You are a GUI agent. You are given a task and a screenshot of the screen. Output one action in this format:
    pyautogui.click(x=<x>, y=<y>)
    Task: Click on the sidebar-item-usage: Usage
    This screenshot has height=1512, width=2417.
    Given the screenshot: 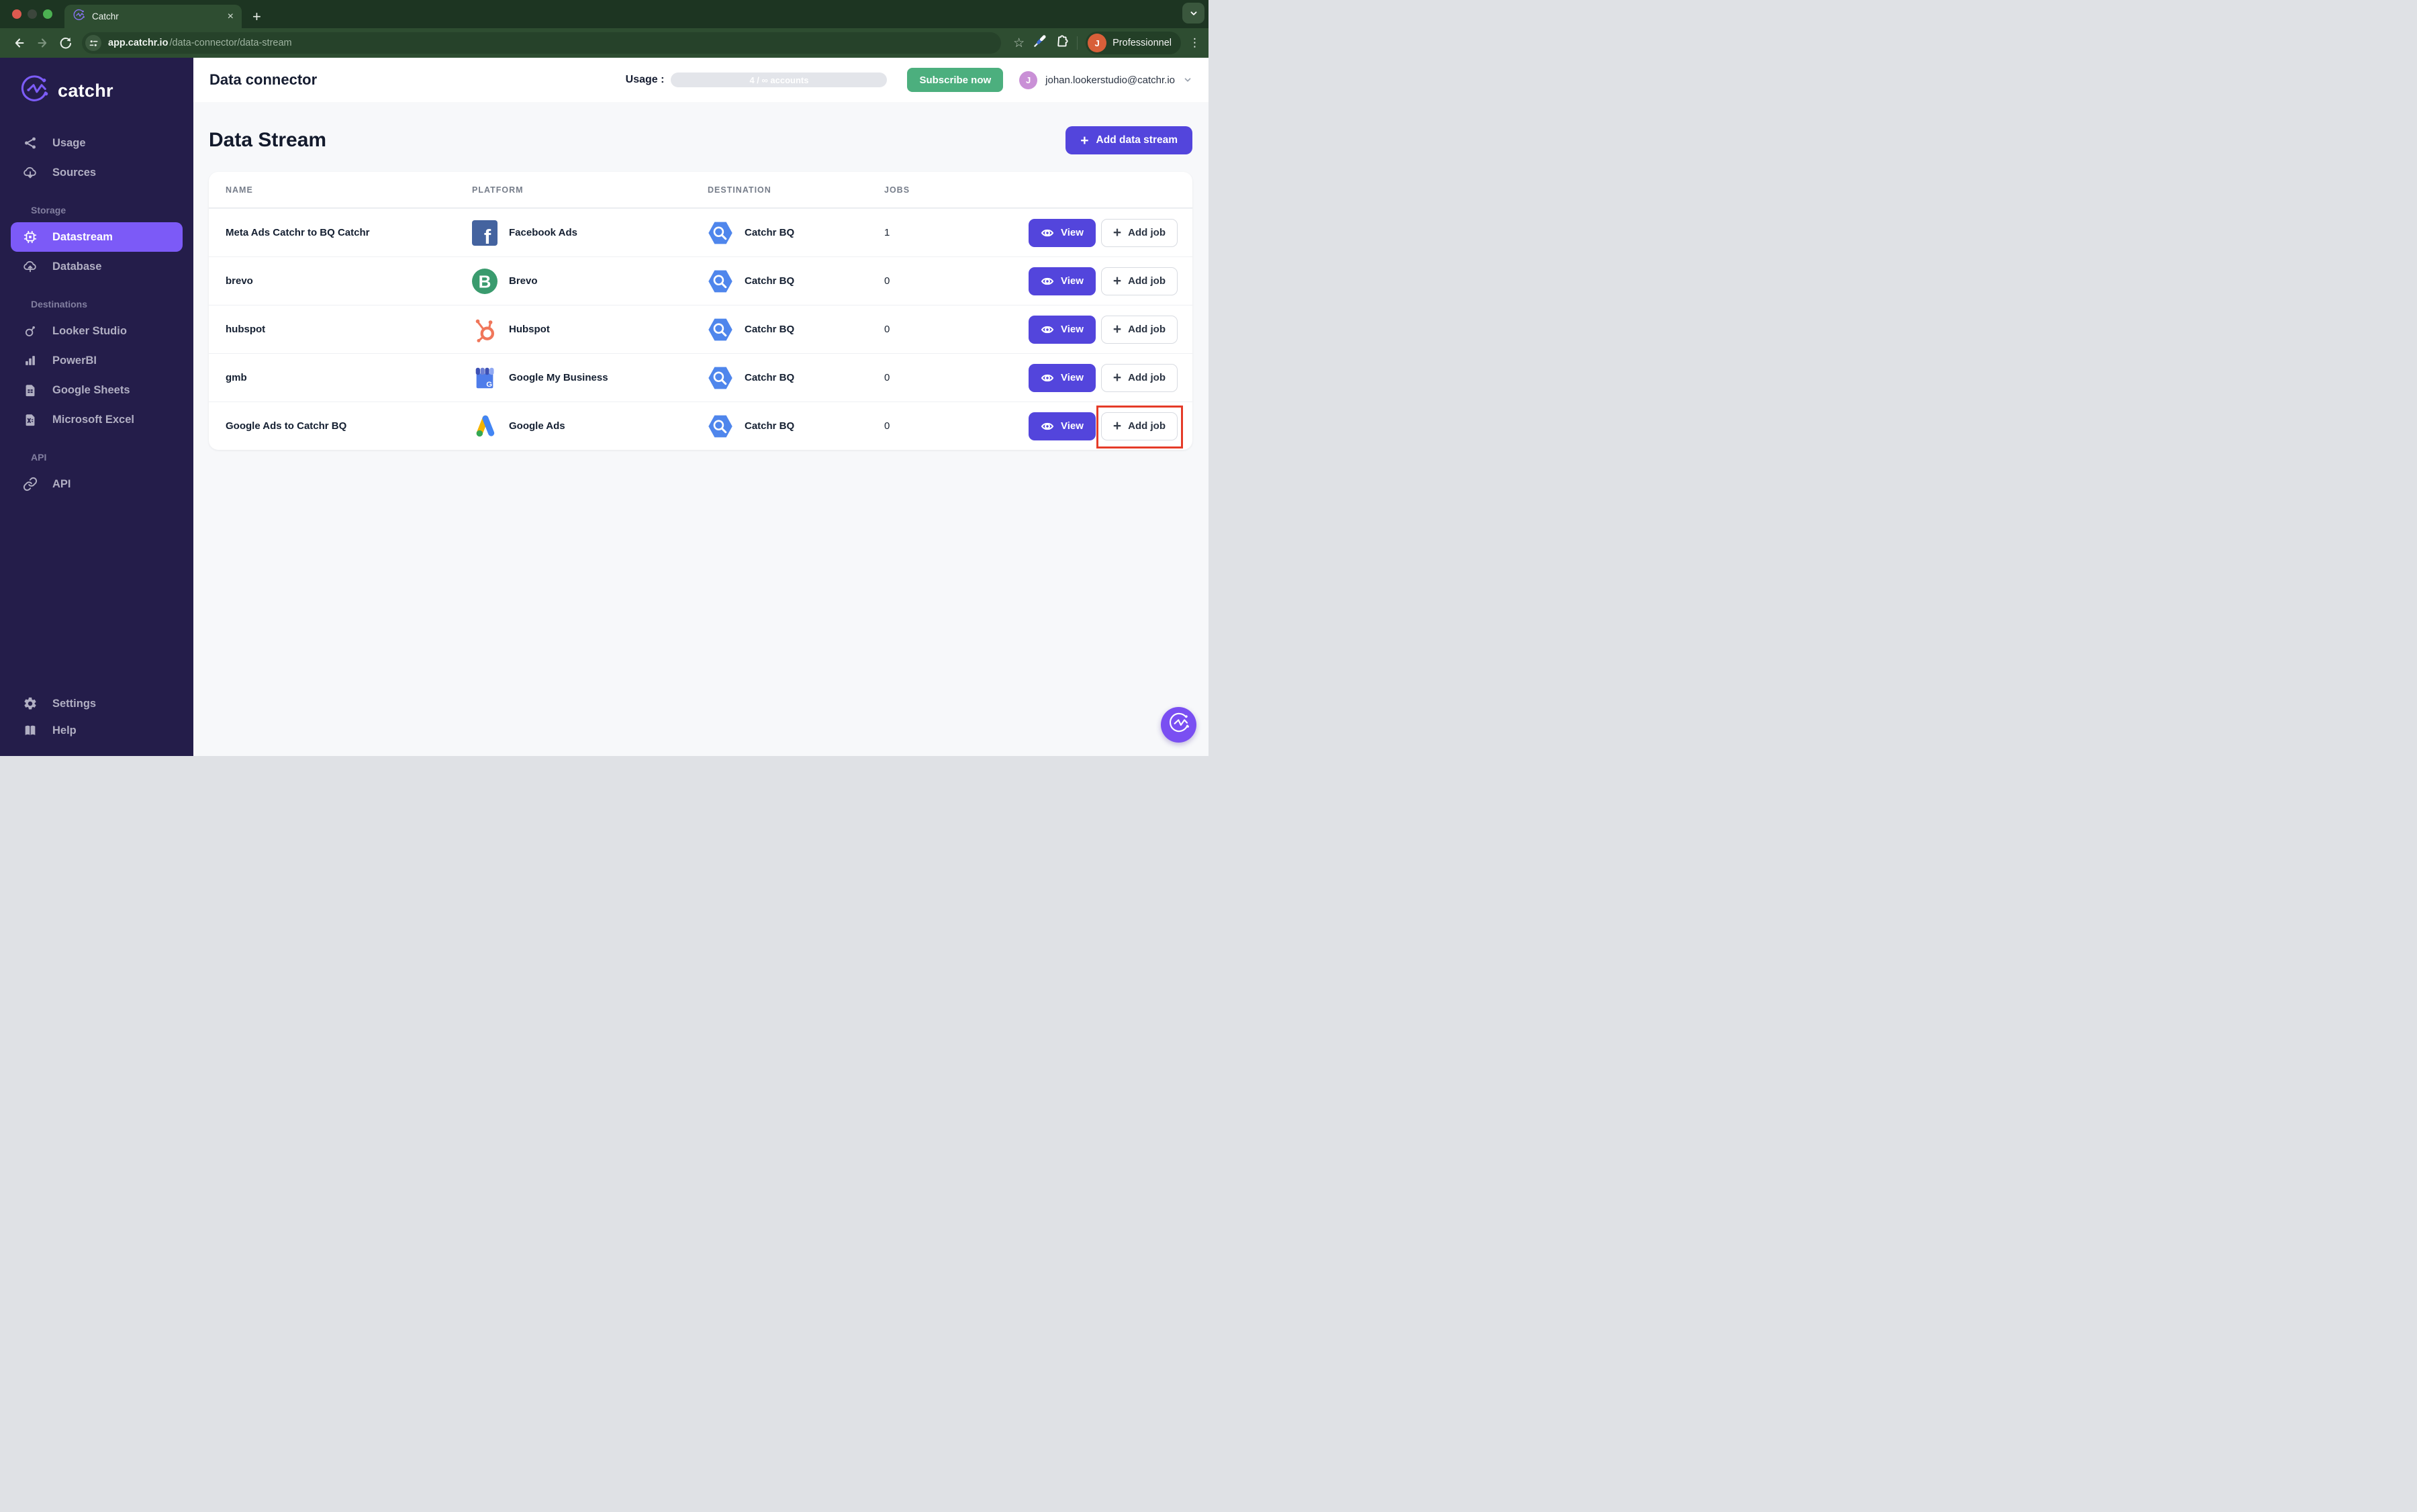 What is the action you would take?
    pyautogui.click(x=97, y=143)
    